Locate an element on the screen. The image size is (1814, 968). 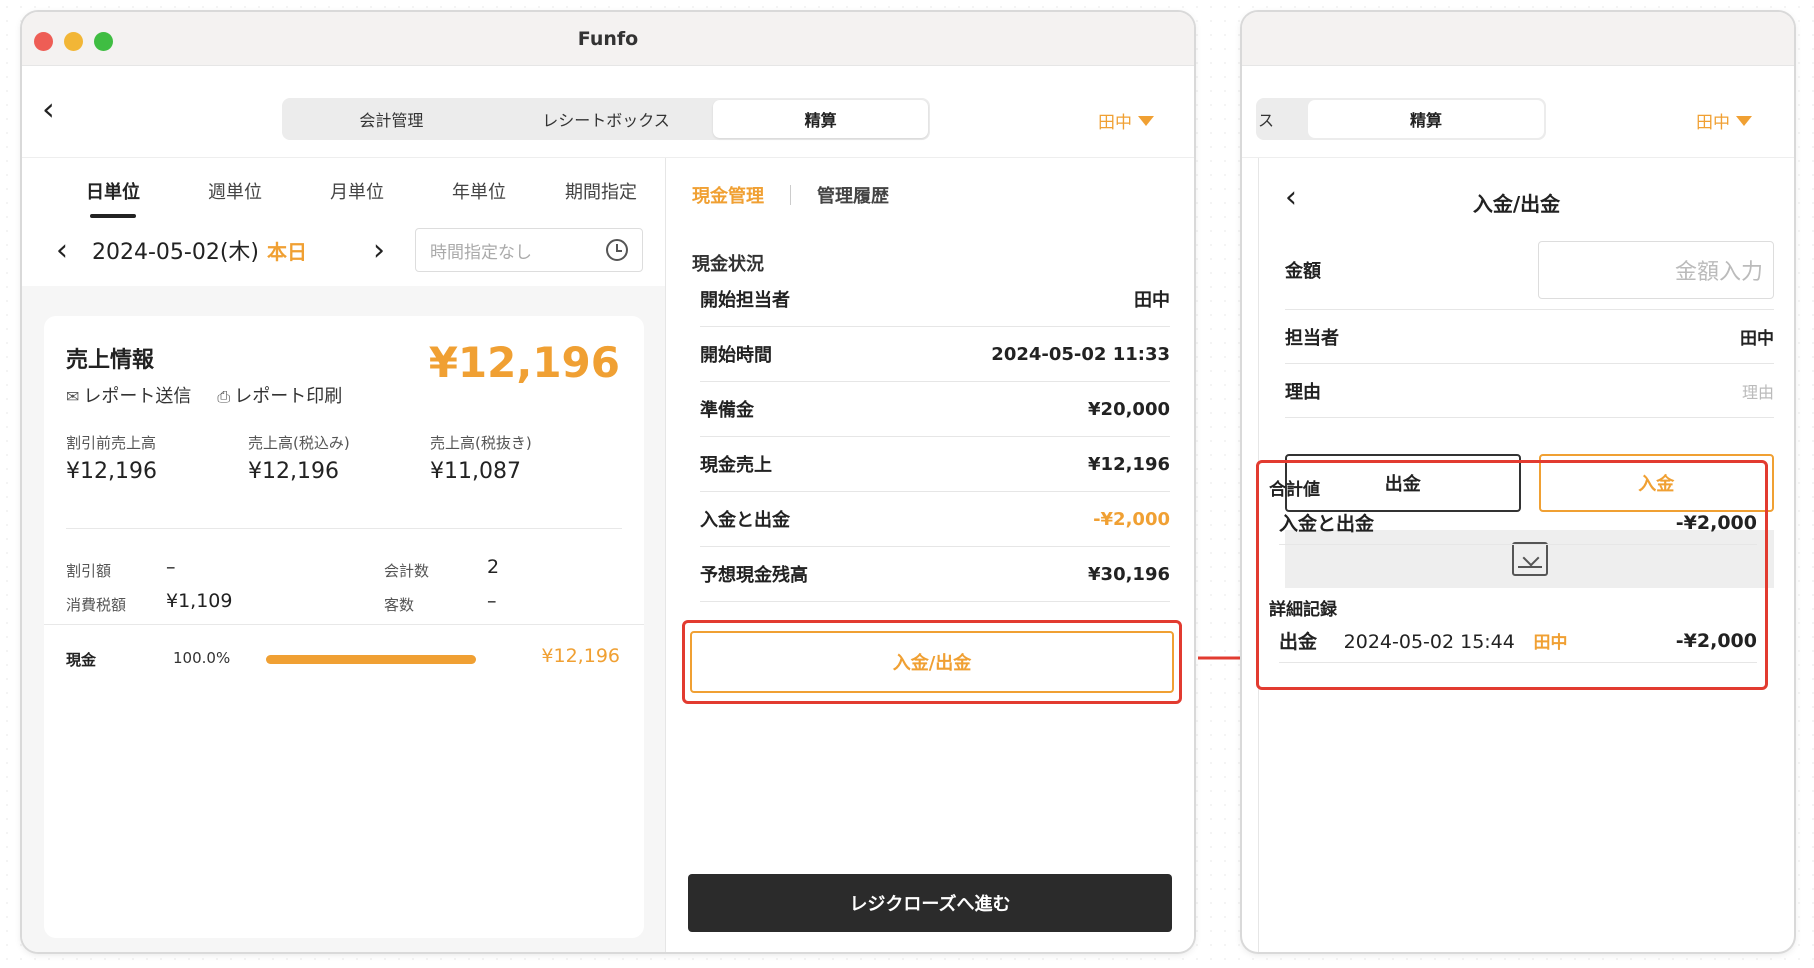
sales-total: ¥12,196 is located at coordinates (524, 362).